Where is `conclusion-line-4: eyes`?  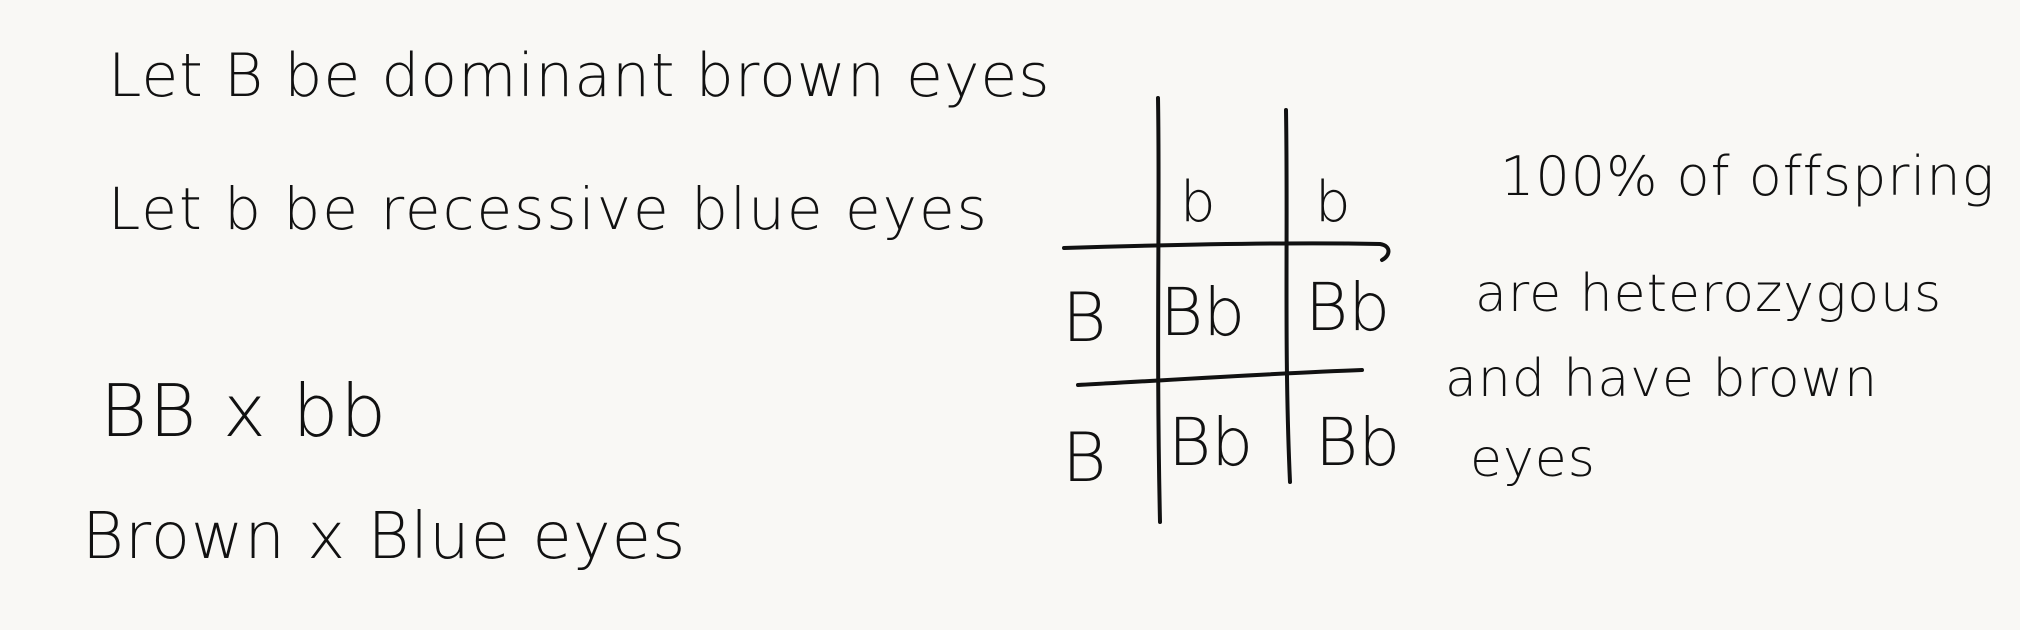 conclusion-line-4: eyes is located at coordinates (1533, 459).